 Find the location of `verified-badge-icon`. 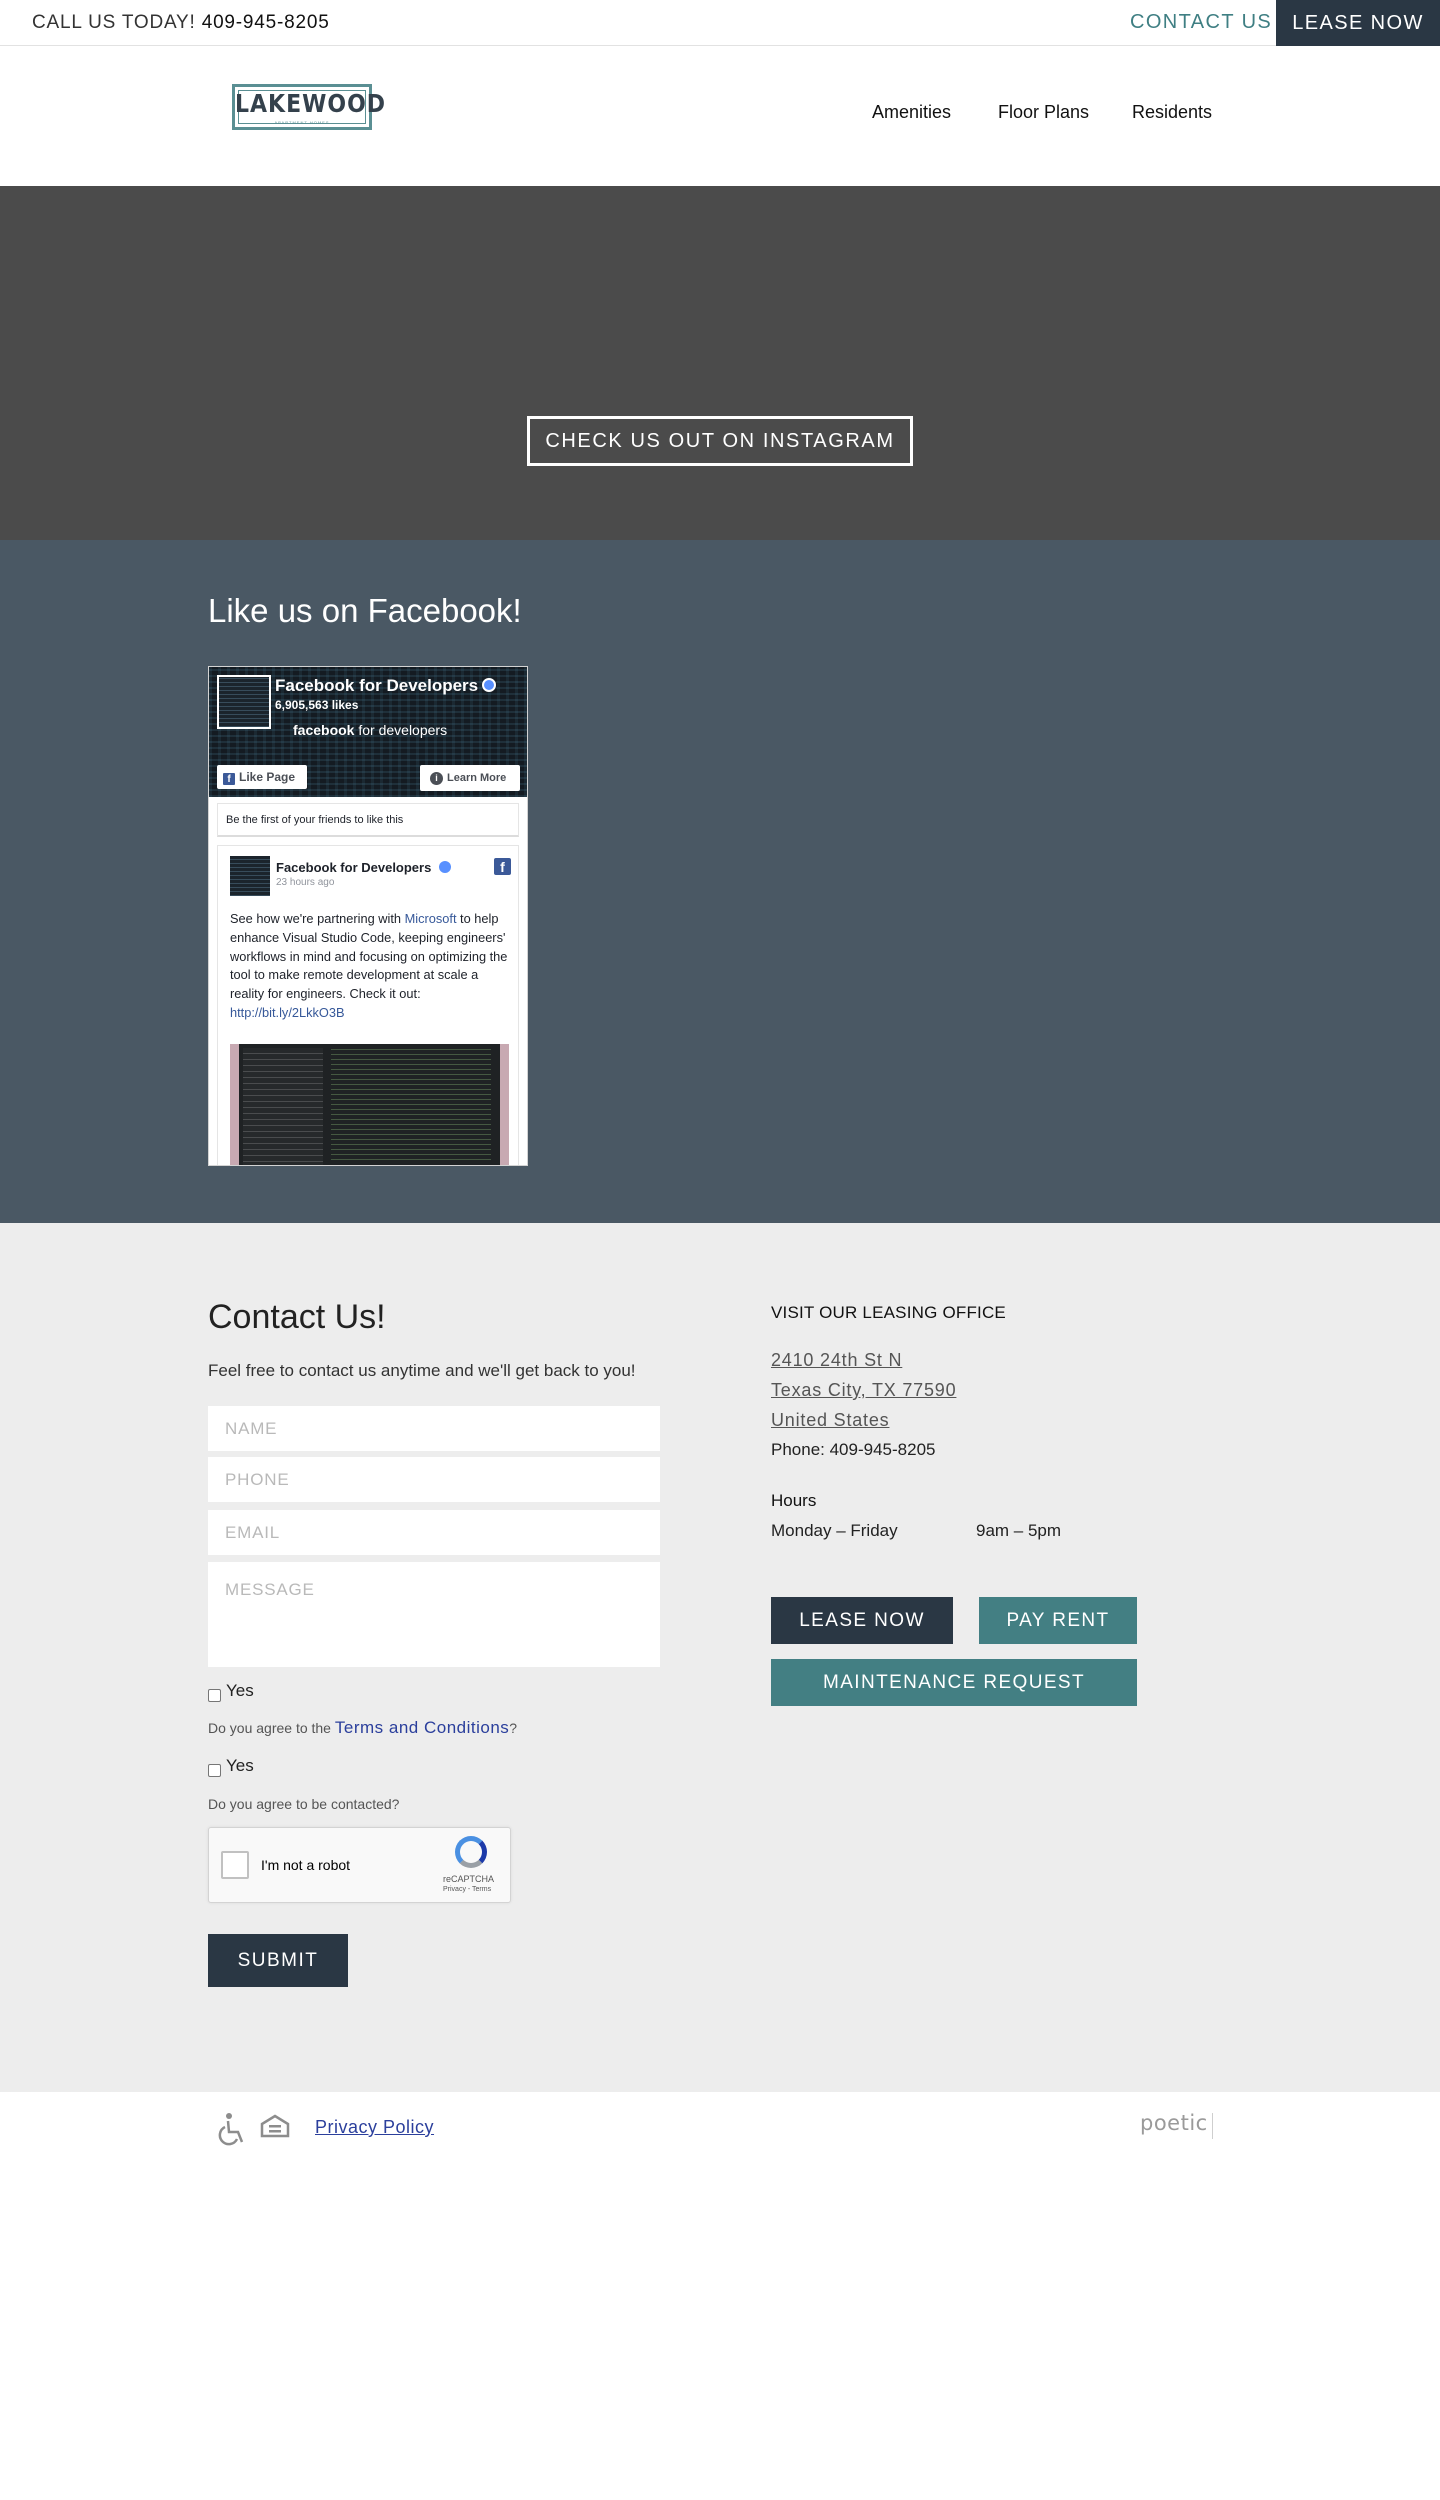

verified-badge-icon is located at coordinates (489, 685).